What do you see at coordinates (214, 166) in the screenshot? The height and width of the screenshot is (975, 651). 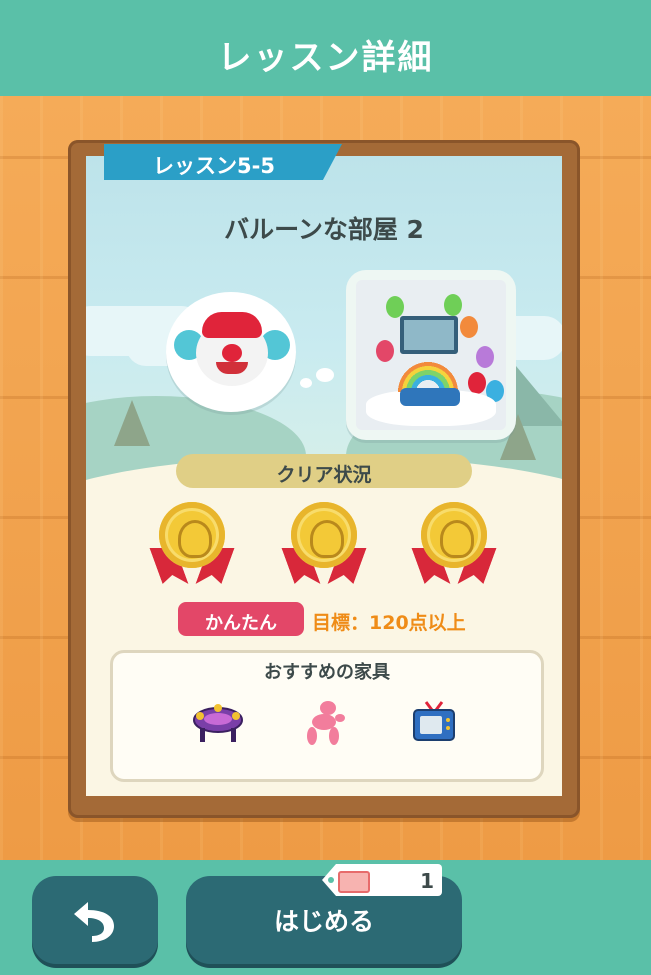 I see `lesson-number: レッスン5-5` at bounding box center [214, 166].